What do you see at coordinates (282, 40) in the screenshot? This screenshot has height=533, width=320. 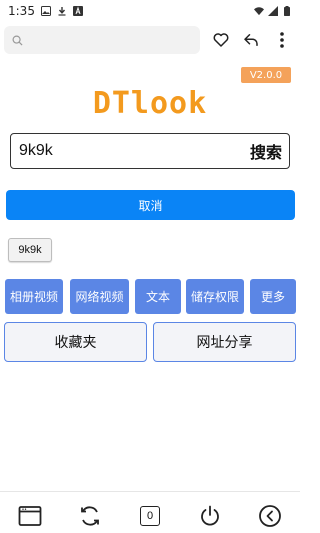 I see `more-icon` at bounding box center [282, 40].